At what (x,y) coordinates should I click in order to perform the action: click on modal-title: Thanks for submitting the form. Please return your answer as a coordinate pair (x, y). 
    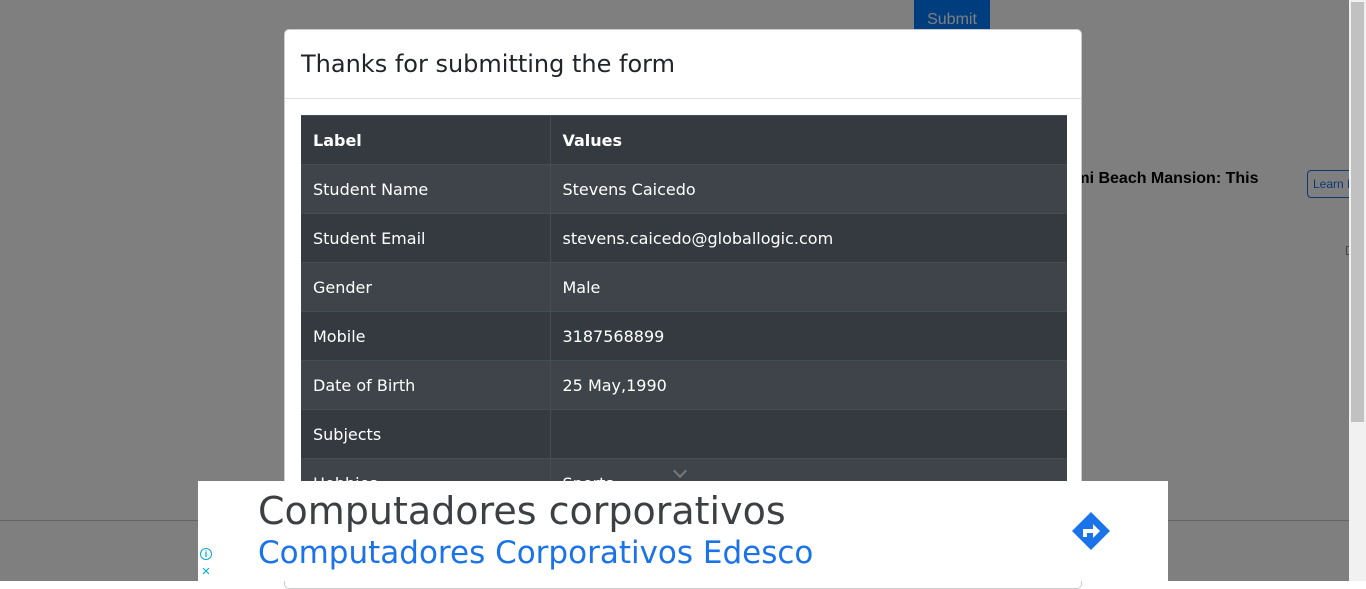
    Looking at the image, I should click on (488, 64).